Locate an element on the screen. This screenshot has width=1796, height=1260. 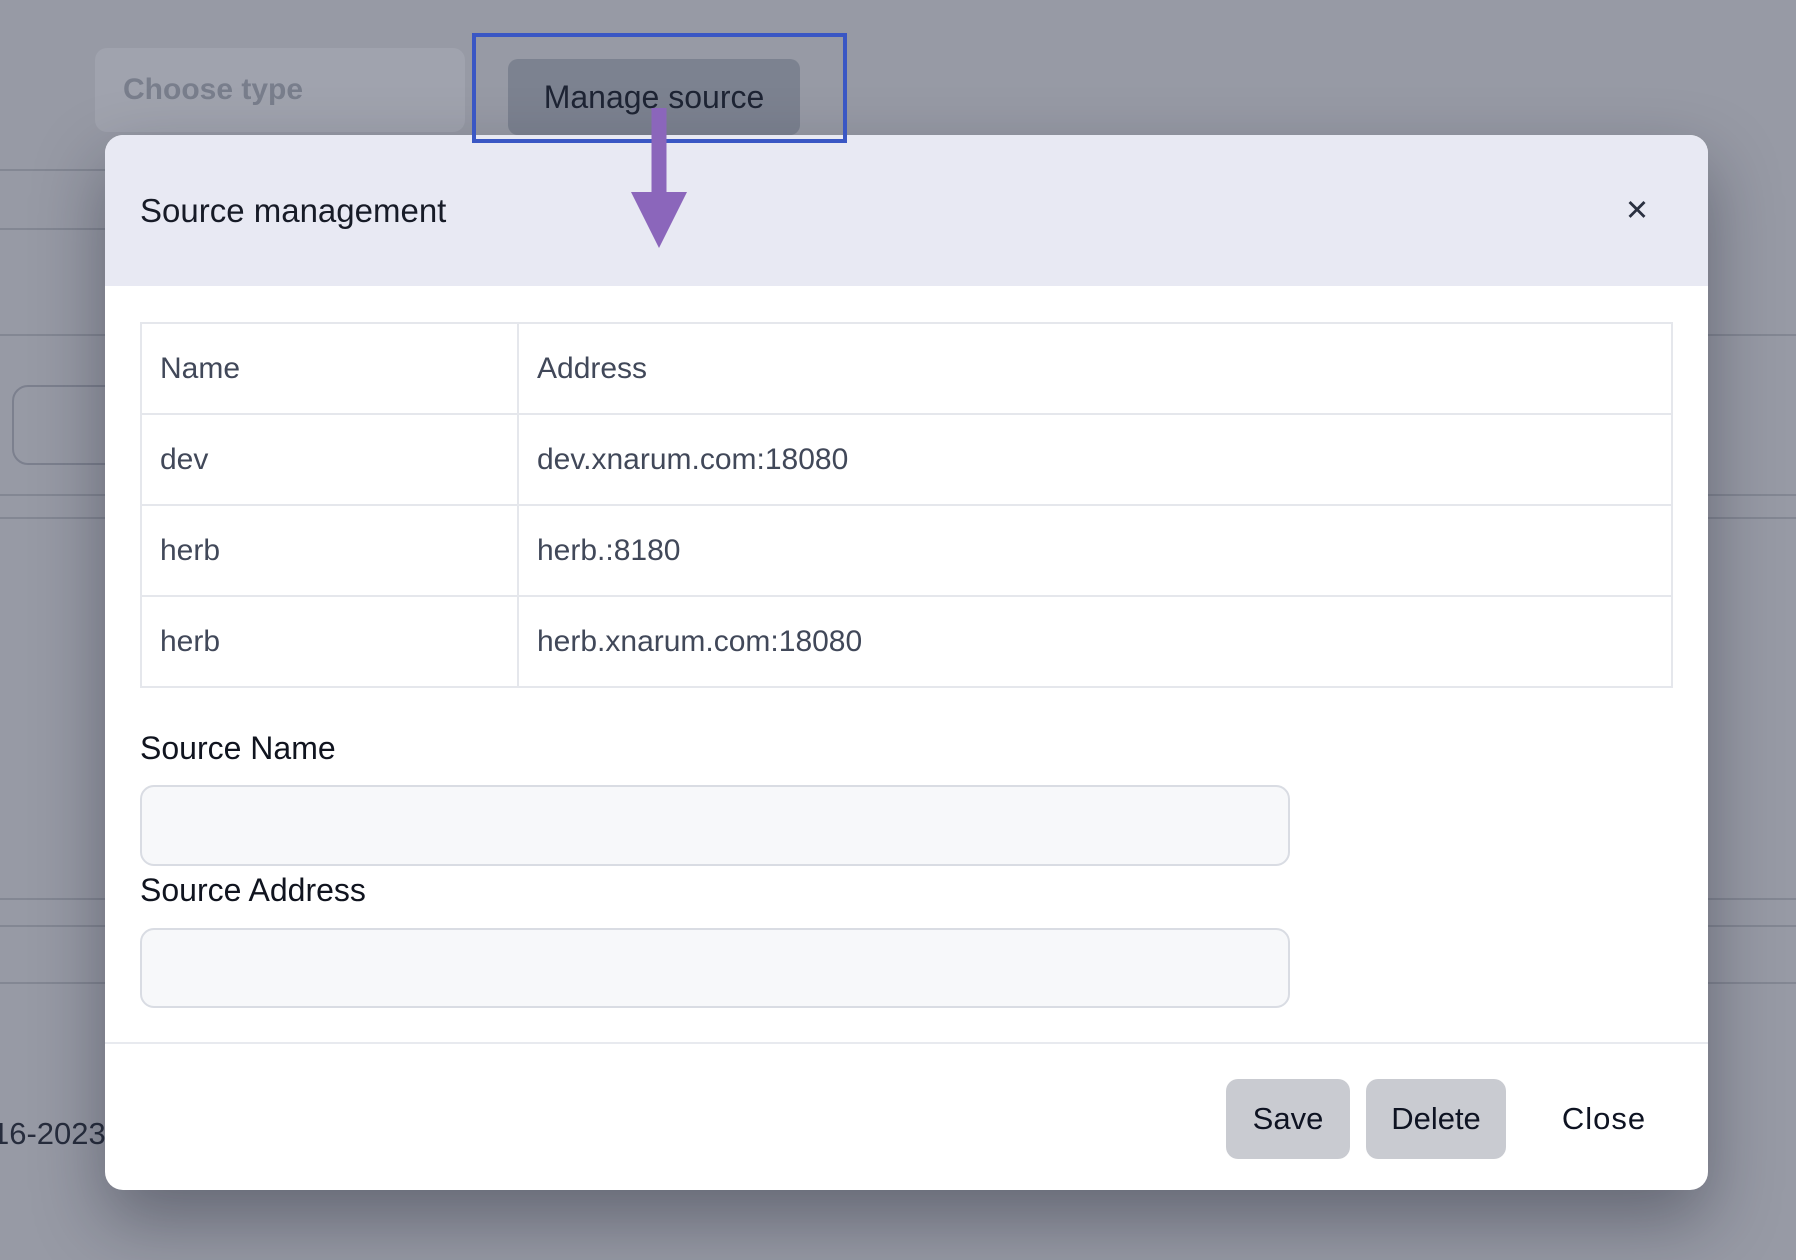
cell-source-address: dev.xnarum.com:18080 is located at coordinates (1095, 459).